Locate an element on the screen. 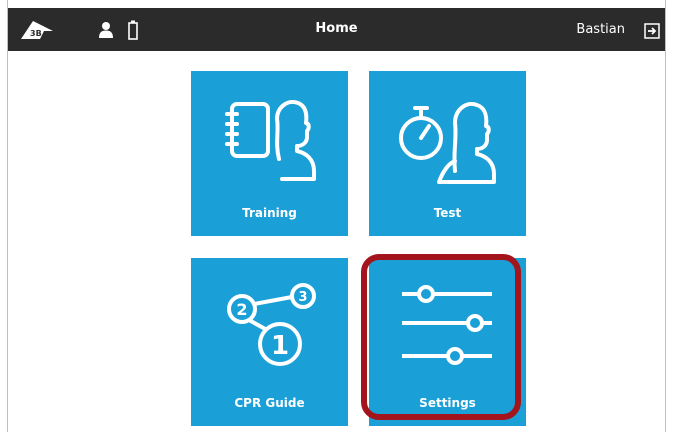  svg-text: 2 is located at coordinates (241, 309).